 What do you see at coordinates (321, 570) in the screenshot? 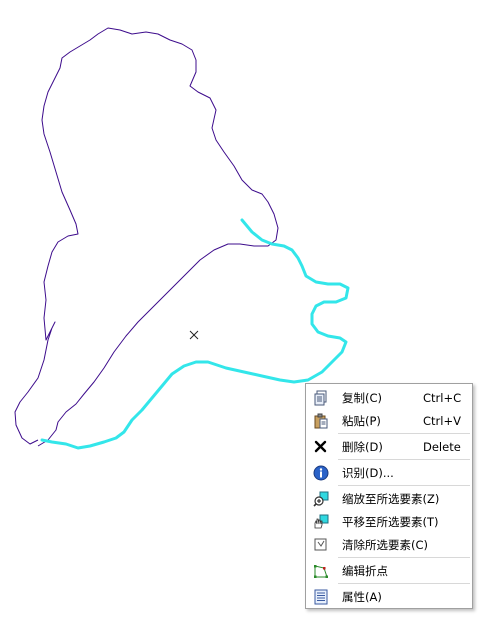
I see `edit-vertices-icon` at bounding box center [321, 570].